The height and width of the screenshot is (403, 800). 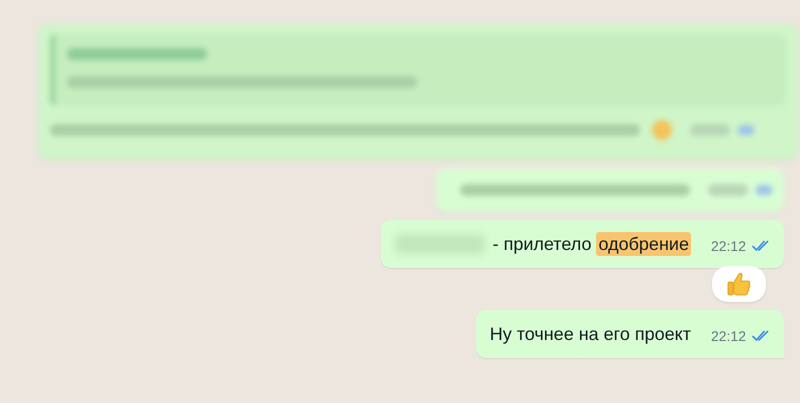 I want to click on thumbs-up-icon, so click(x=739, y=284).